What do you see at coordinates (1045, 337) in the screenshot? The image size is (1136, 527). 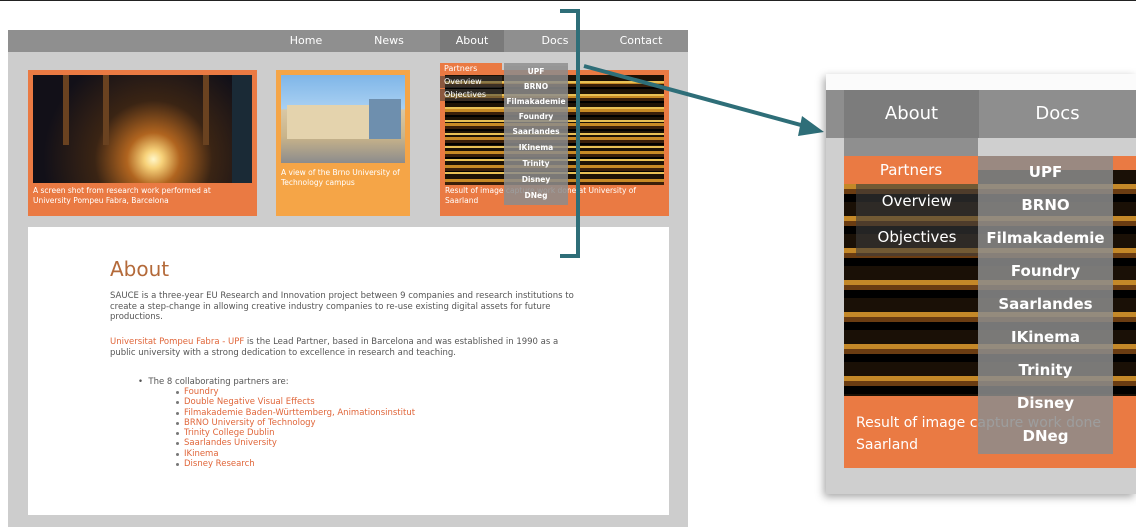 I see `zoom-submenu-item-ikinema: IKinema` at bounding box center [1045, 337].